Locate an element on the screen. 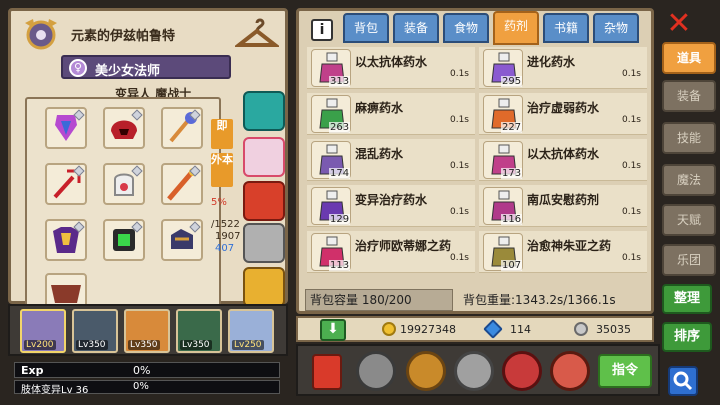 The image size is (720, 405). mutation-label: 肢体变异Lv 36 is located at coordinates (55, 390).